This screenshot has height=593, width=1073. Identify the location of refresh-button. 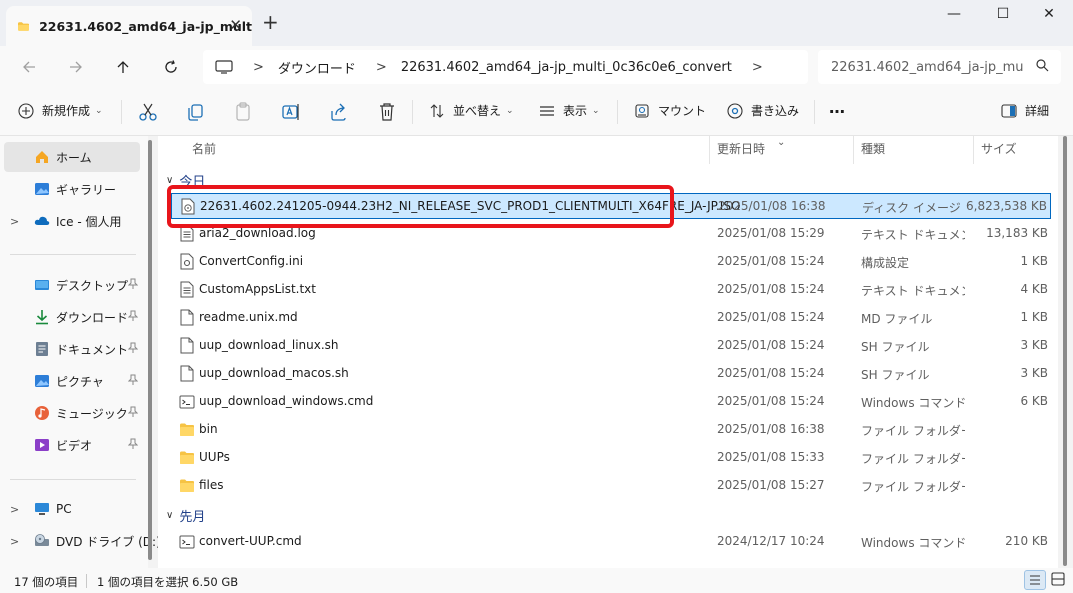
(171, 67).